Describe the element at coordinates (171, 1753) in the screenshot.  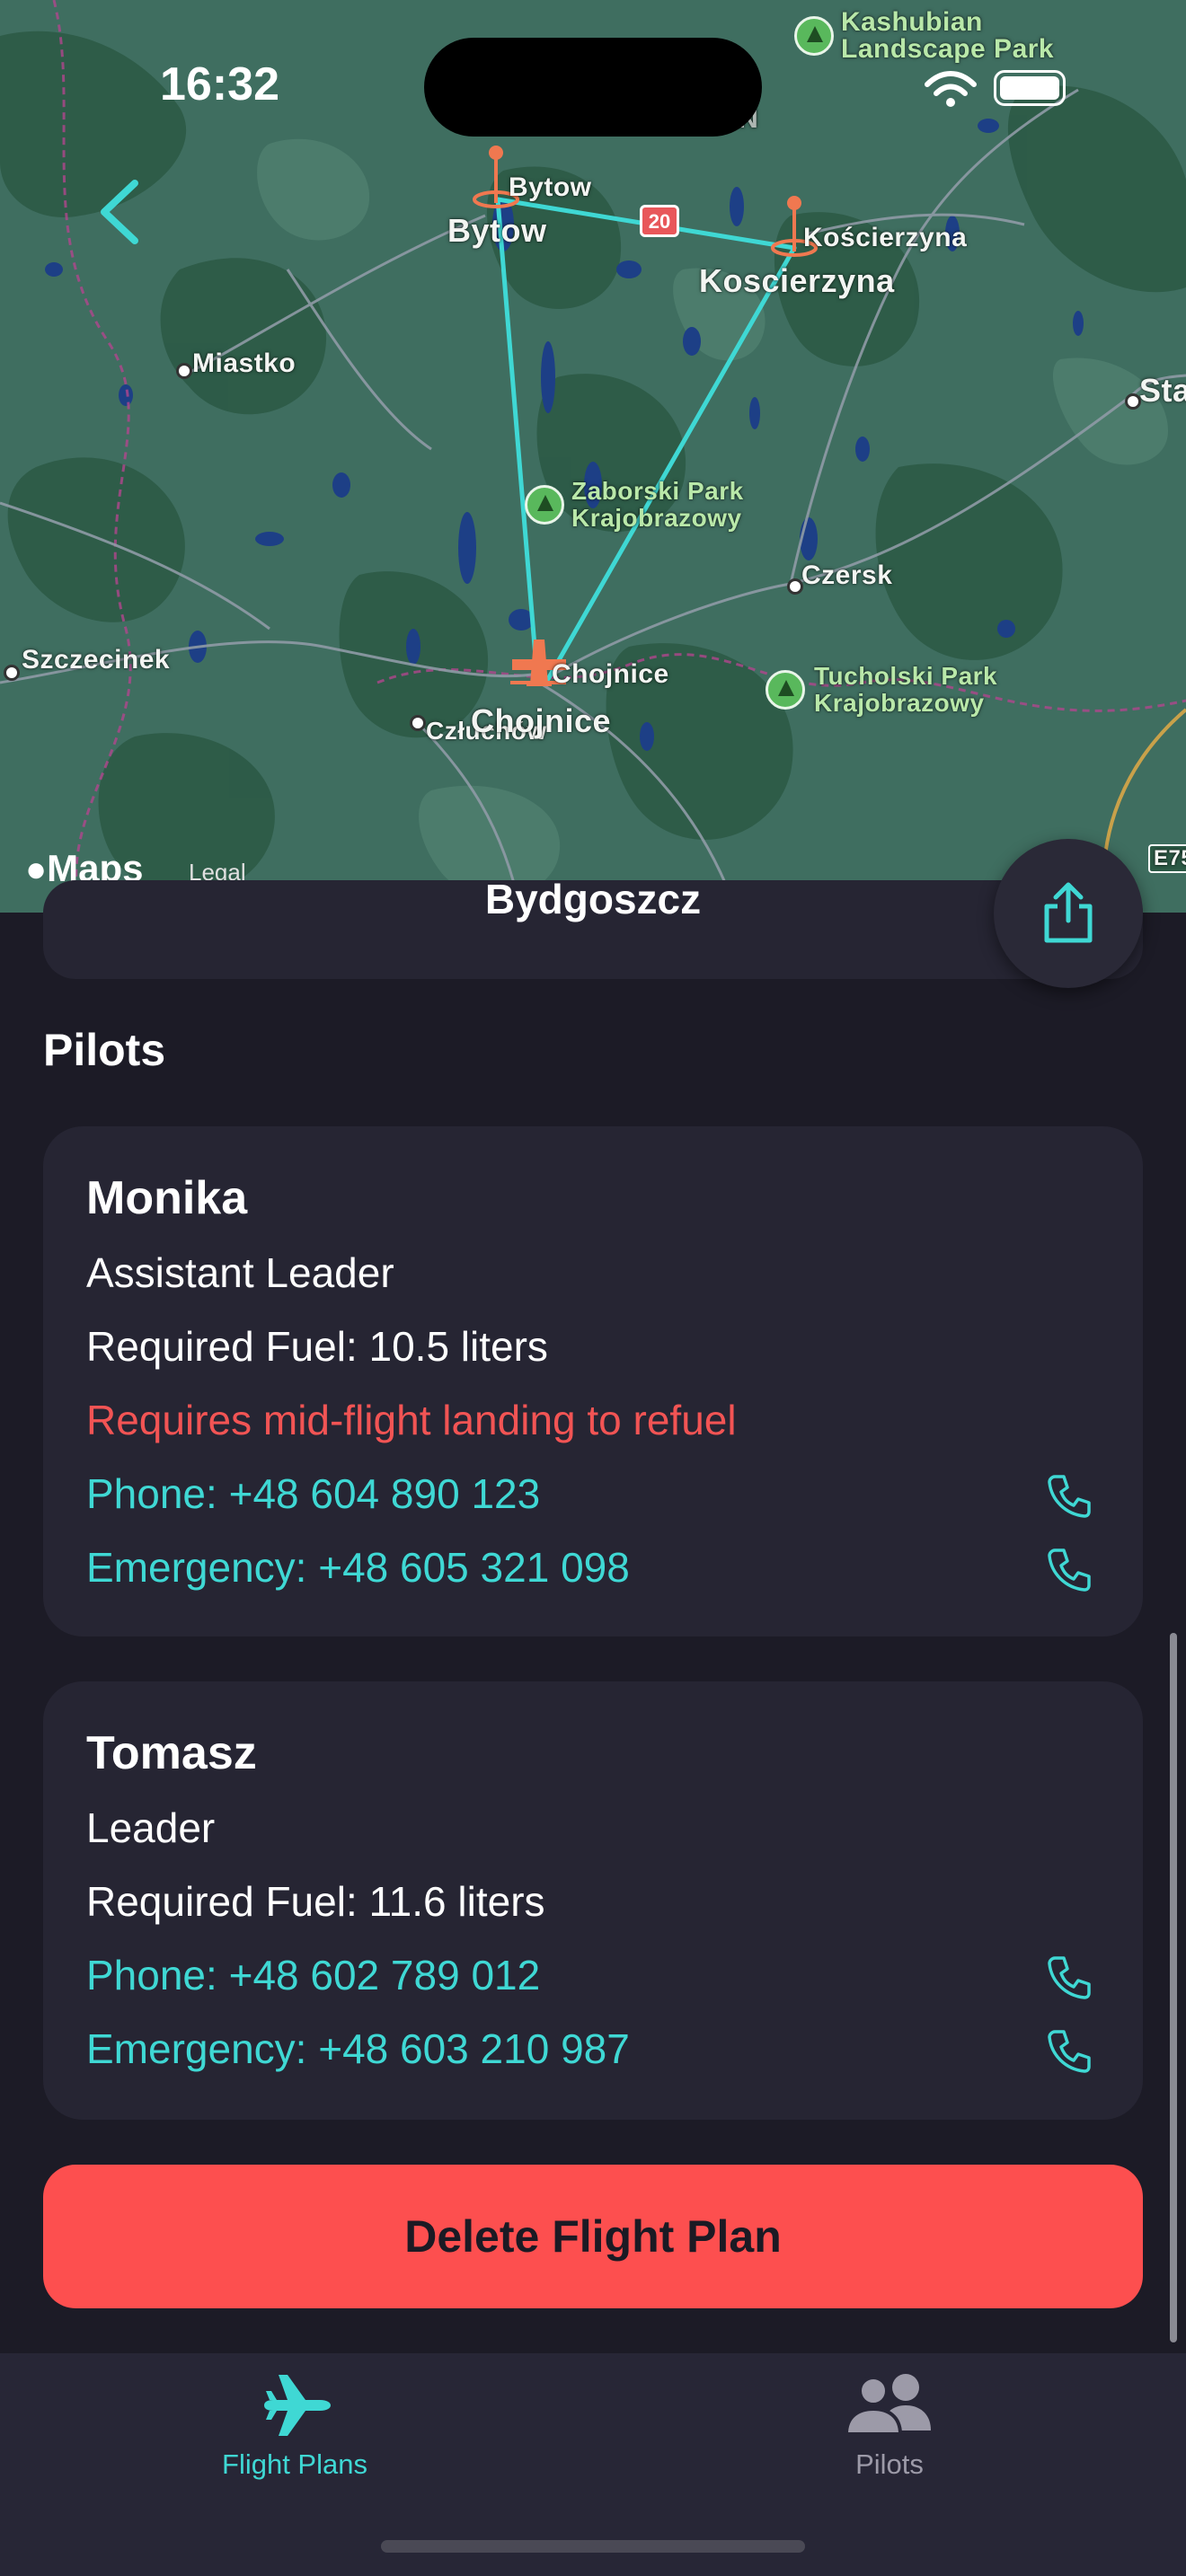
I see `pilot-name: Tomasz` at that location.